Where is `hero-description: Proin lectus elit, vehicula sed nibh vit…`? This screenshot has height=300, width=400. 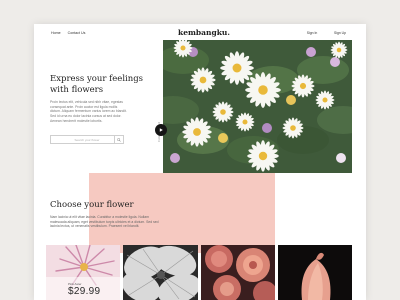
hero-description: Proin lectus elit, vehicula sed nibh vit… is located at coordinates (88, 111).